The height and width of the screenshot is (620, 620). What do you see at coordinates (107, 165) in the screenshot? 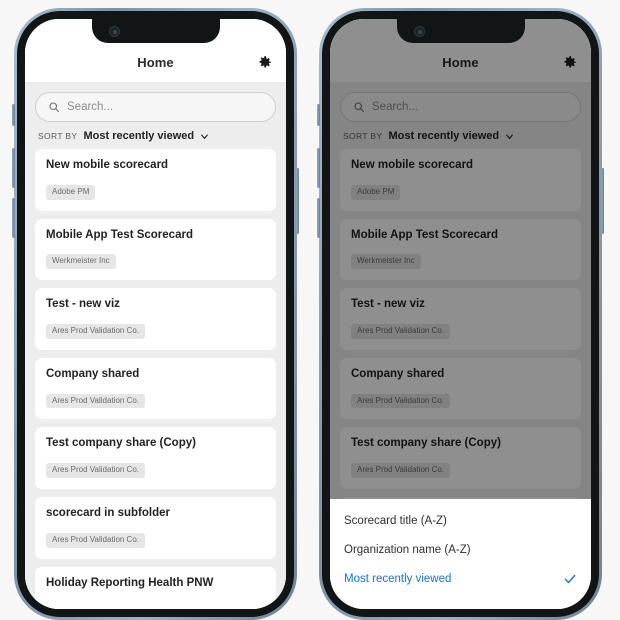
I see `scorecard-title: New mobile scorecard` at bounding box center [107, 165].